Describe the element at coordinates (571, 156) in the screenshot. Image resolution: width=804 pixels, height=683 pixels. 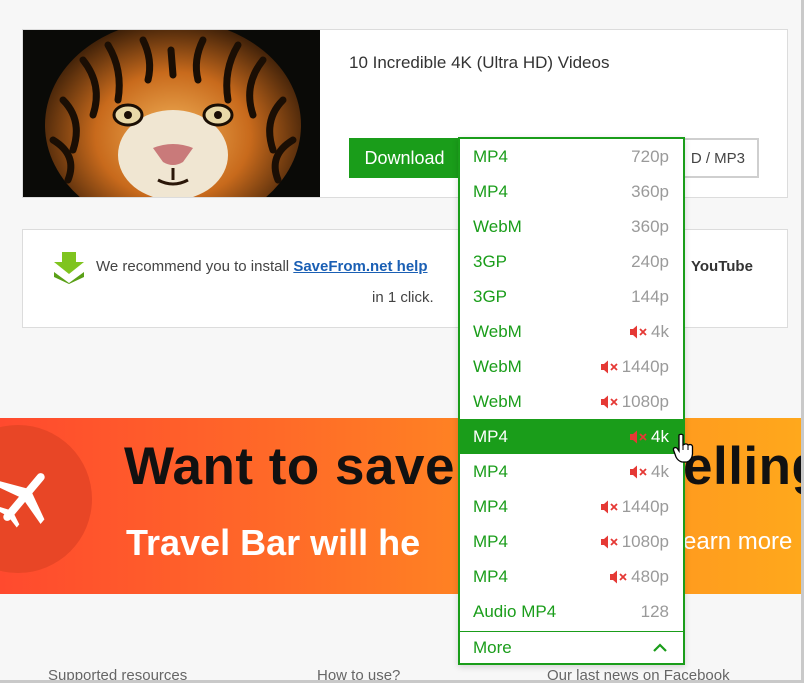
I see `format-option: MP4 720p` at that location.